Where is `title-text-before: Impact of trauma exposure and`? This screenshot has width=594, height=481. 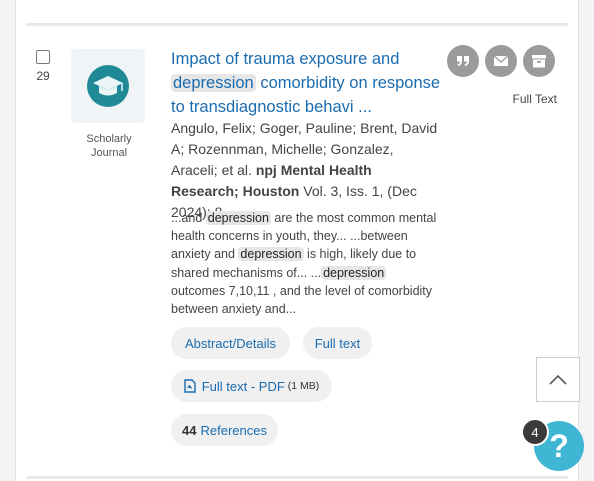
title-text-before: Impact of trauma exposure and is located at coordinates (285, 59).